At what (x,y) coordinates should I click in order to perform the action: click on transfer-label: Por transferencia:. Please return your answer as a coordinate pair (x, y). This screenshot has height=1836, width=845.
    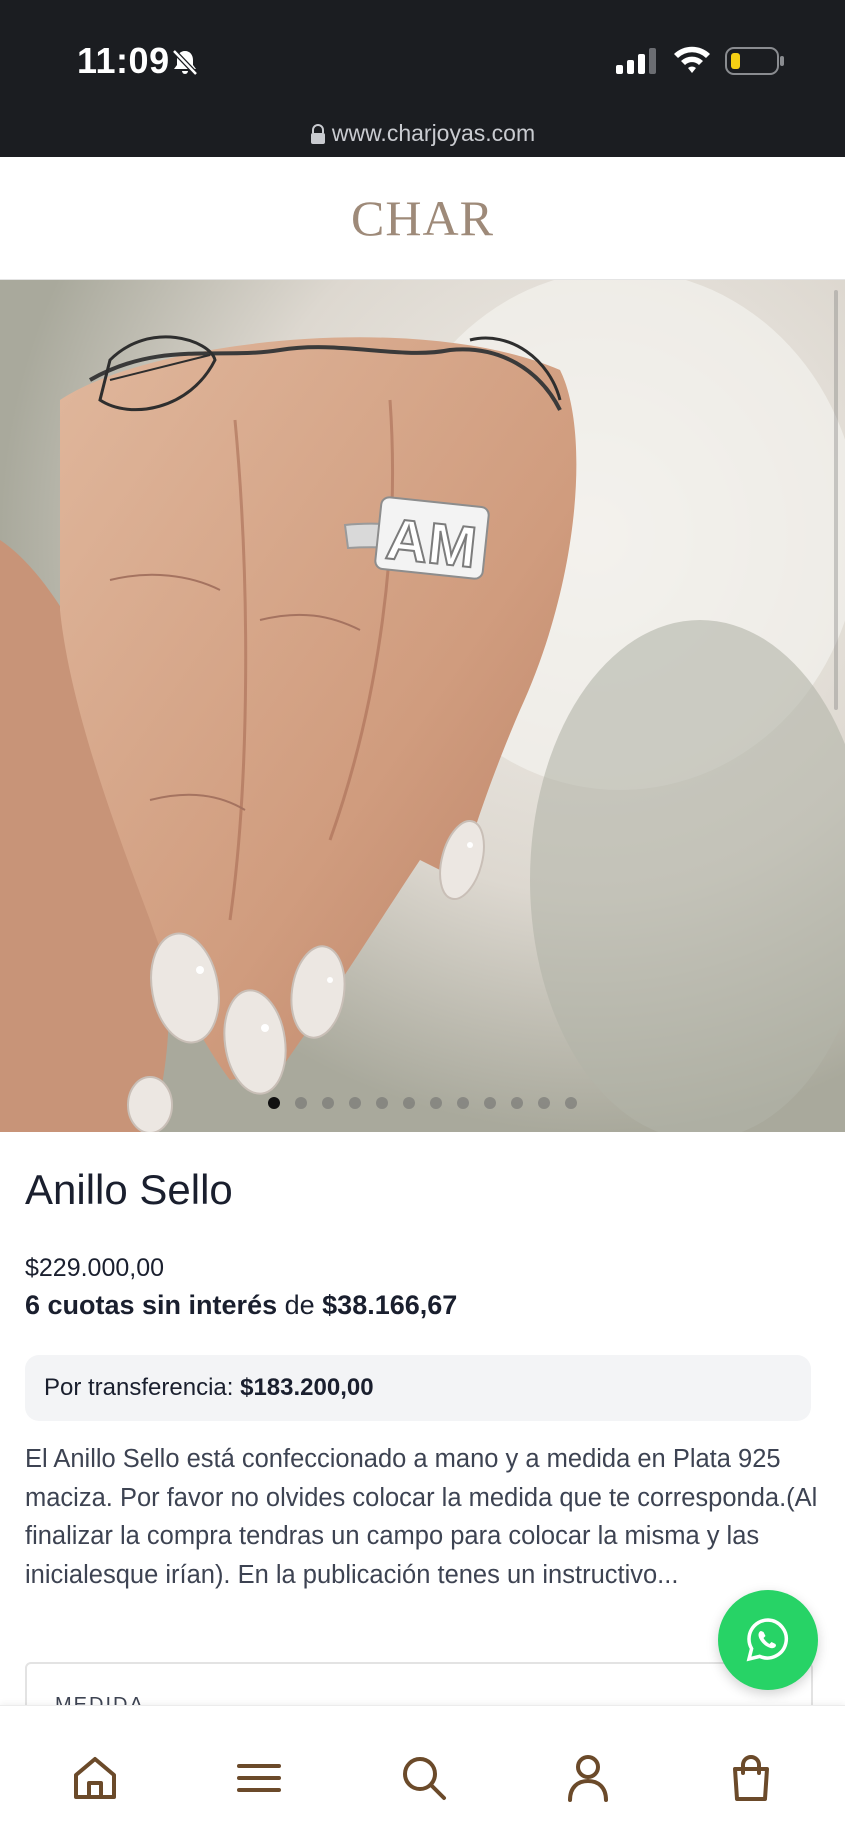
    Looking at the image, I should click on (142, 1387).